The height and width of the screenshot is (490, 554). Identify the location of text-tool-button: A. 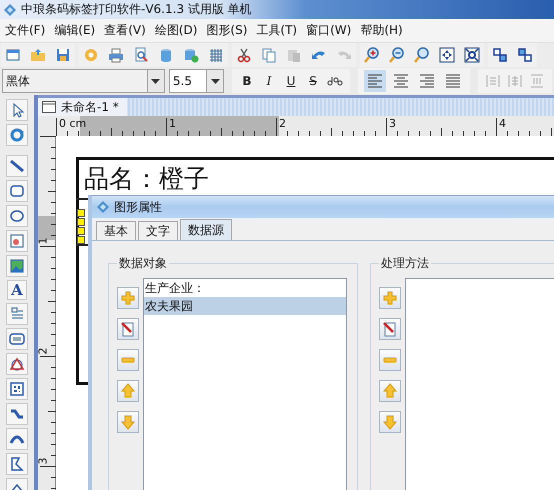
(17, 290).